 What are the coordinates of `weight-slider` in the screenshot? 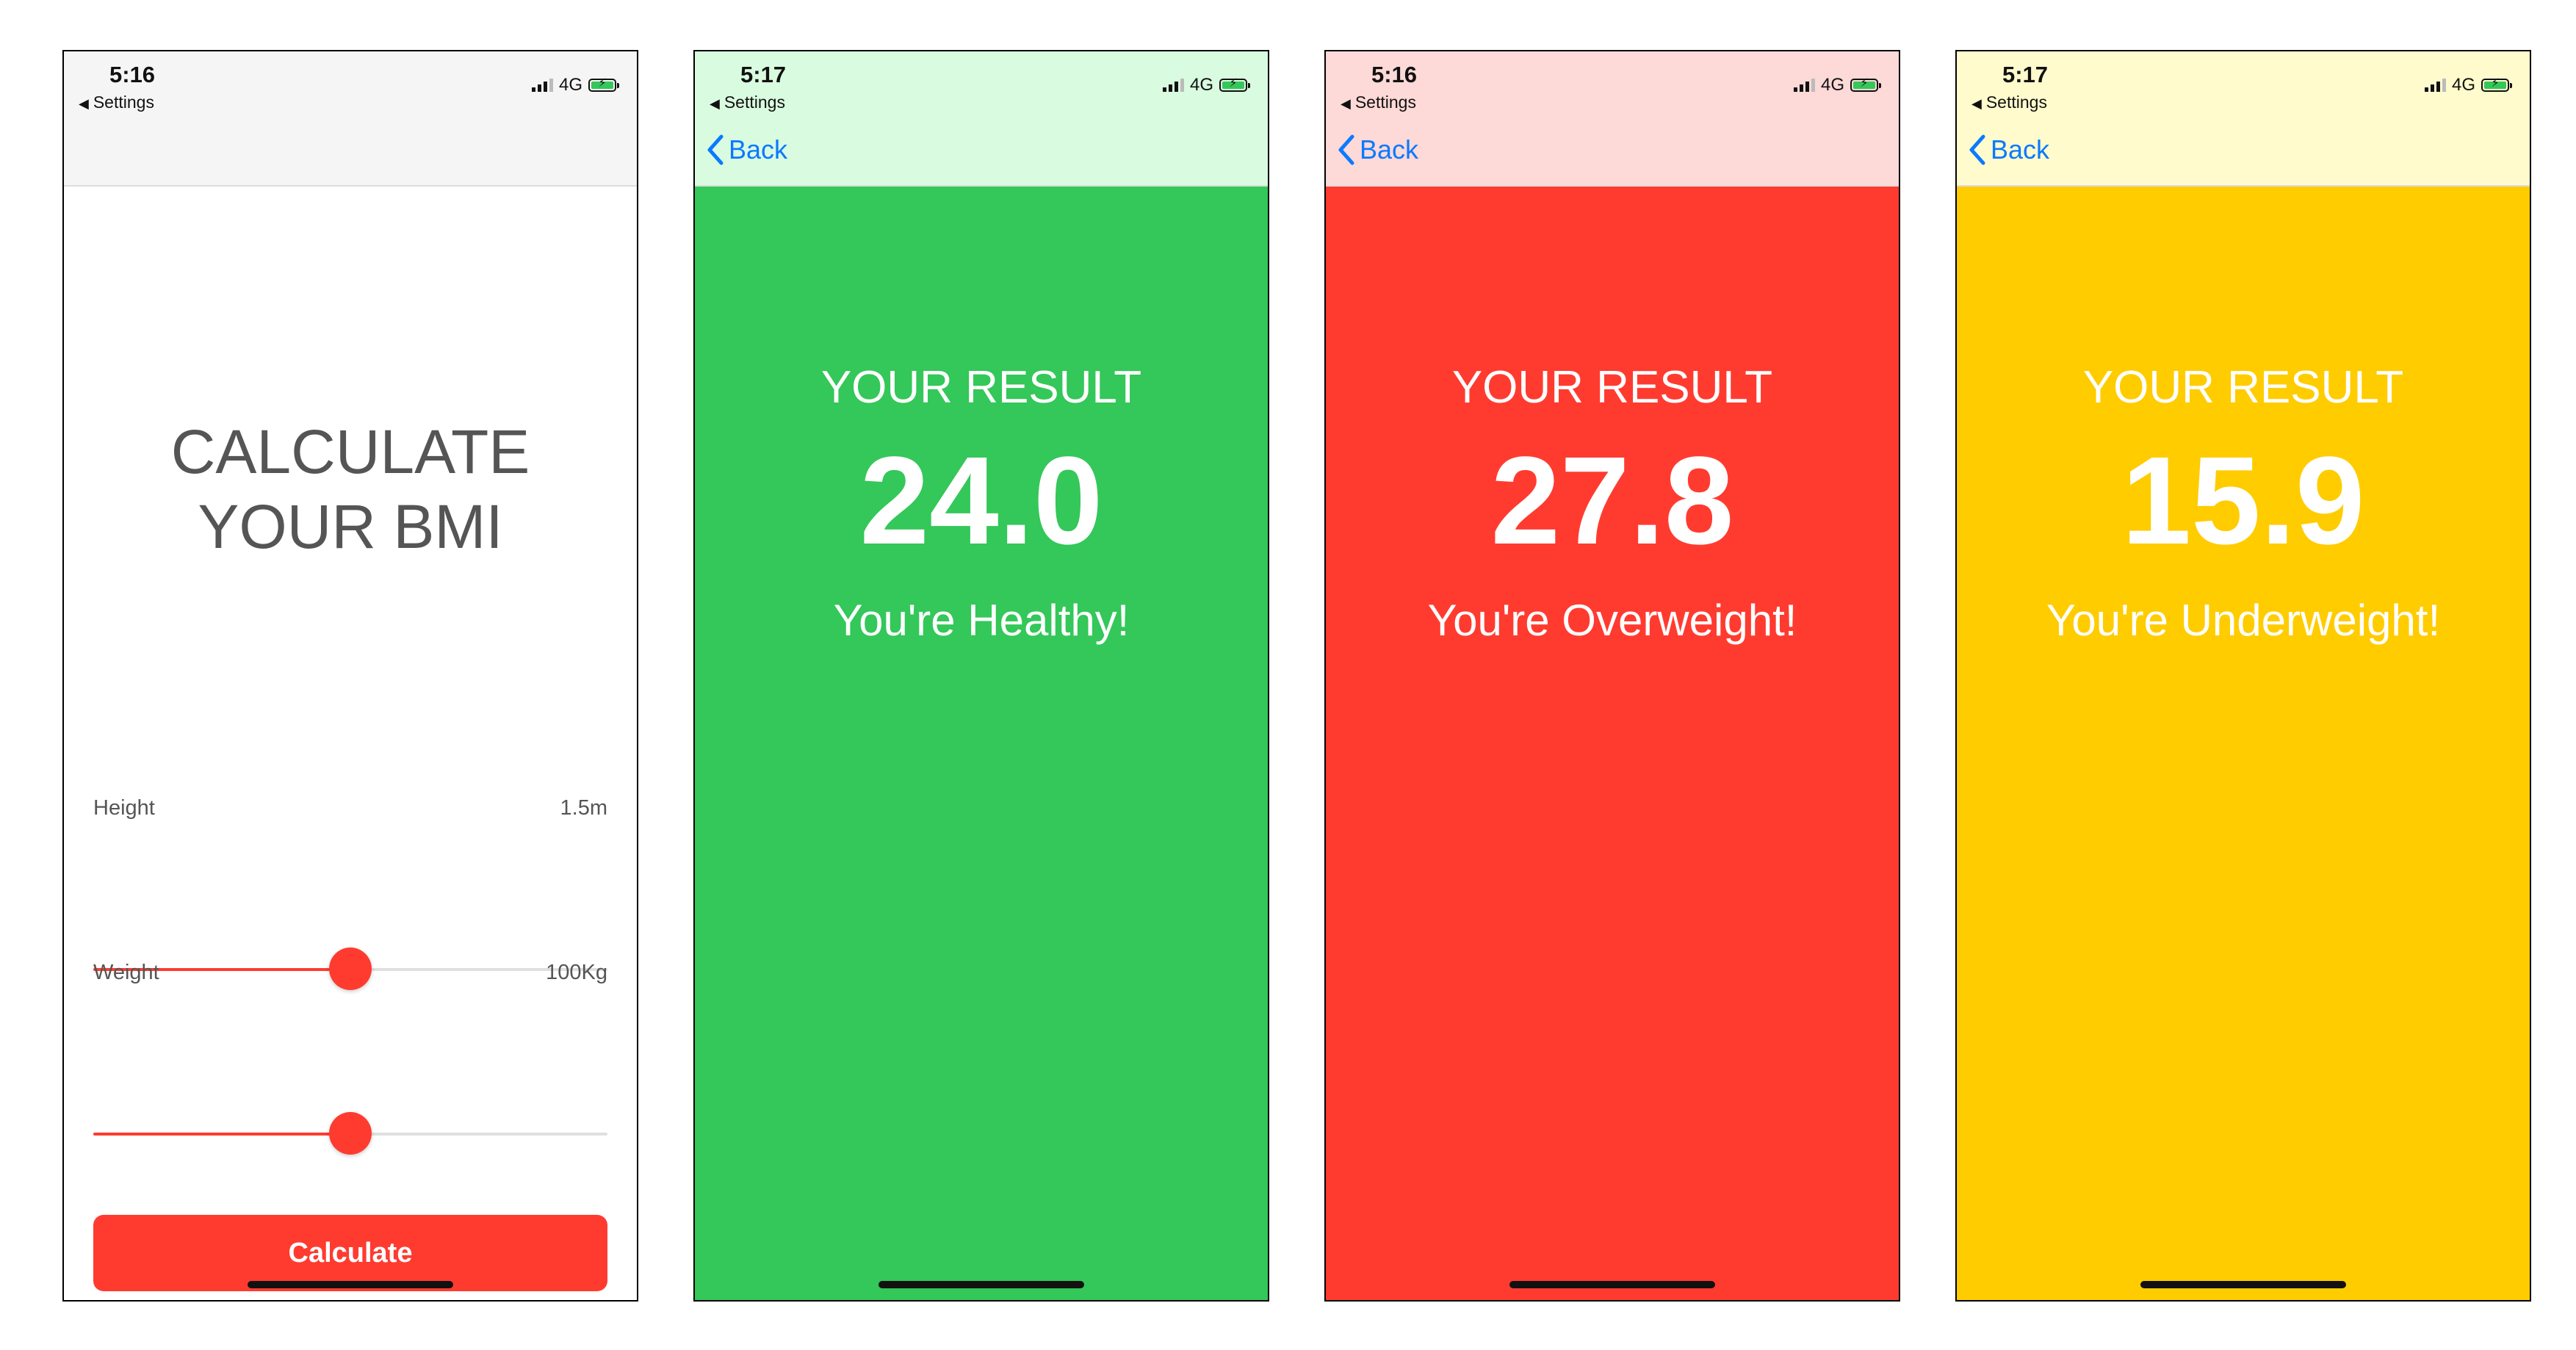 It's located at (350, 1134).